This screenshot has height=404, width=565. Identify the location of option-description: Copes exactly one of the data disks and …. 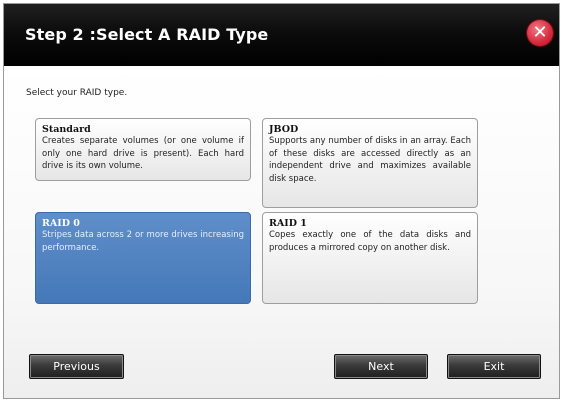
(370, 241).